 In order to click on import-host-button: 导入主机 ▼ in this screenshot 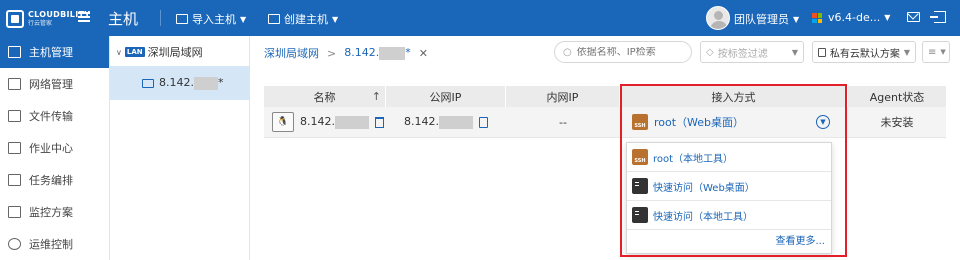, I will do `click(211, 19)`.